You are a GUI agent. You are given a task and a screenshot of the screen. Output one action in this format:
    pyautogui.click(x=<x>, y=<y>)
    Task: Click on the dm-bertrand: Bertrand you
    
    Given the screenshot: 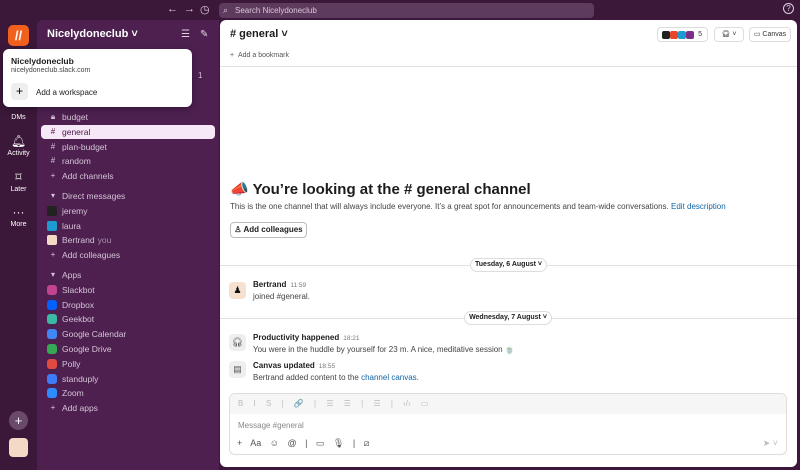 What is the action you would take?
    pyautogui.click(x=128, y=240)
    